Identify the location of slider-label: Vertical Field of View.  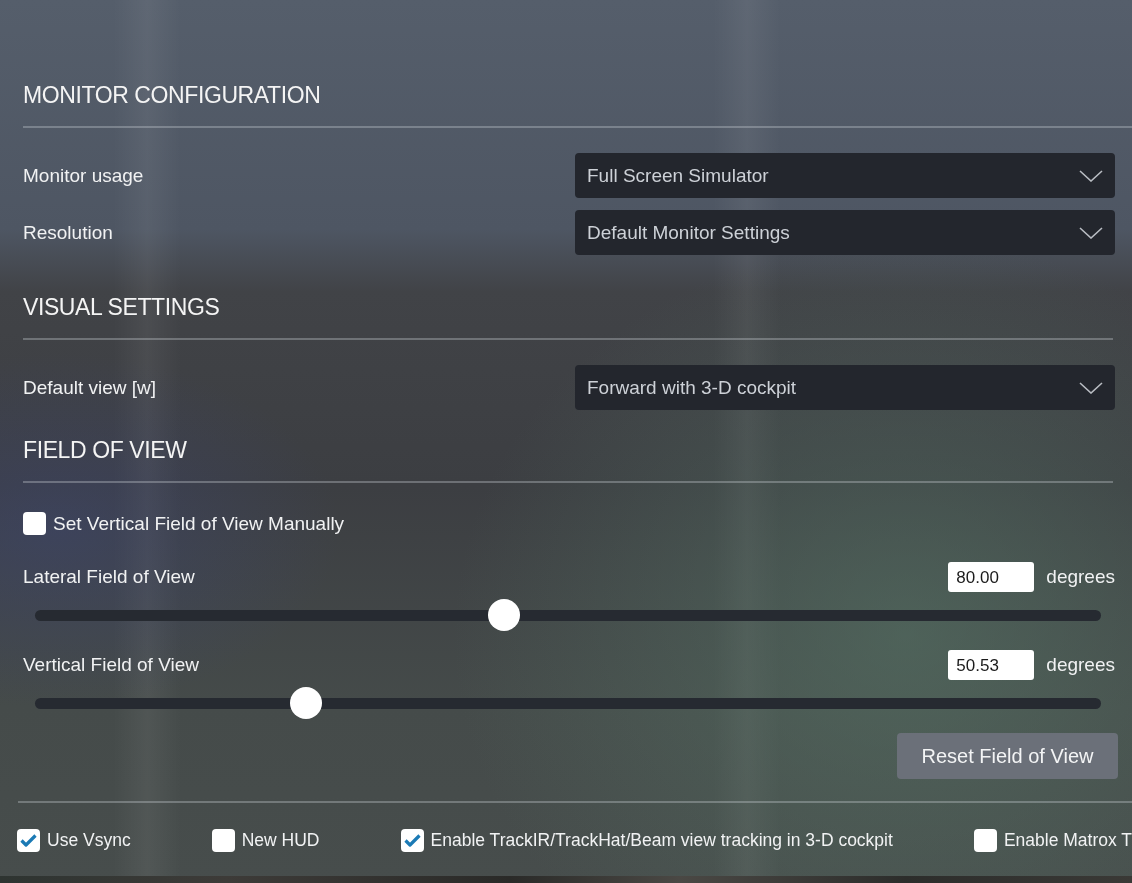
(111, 665).